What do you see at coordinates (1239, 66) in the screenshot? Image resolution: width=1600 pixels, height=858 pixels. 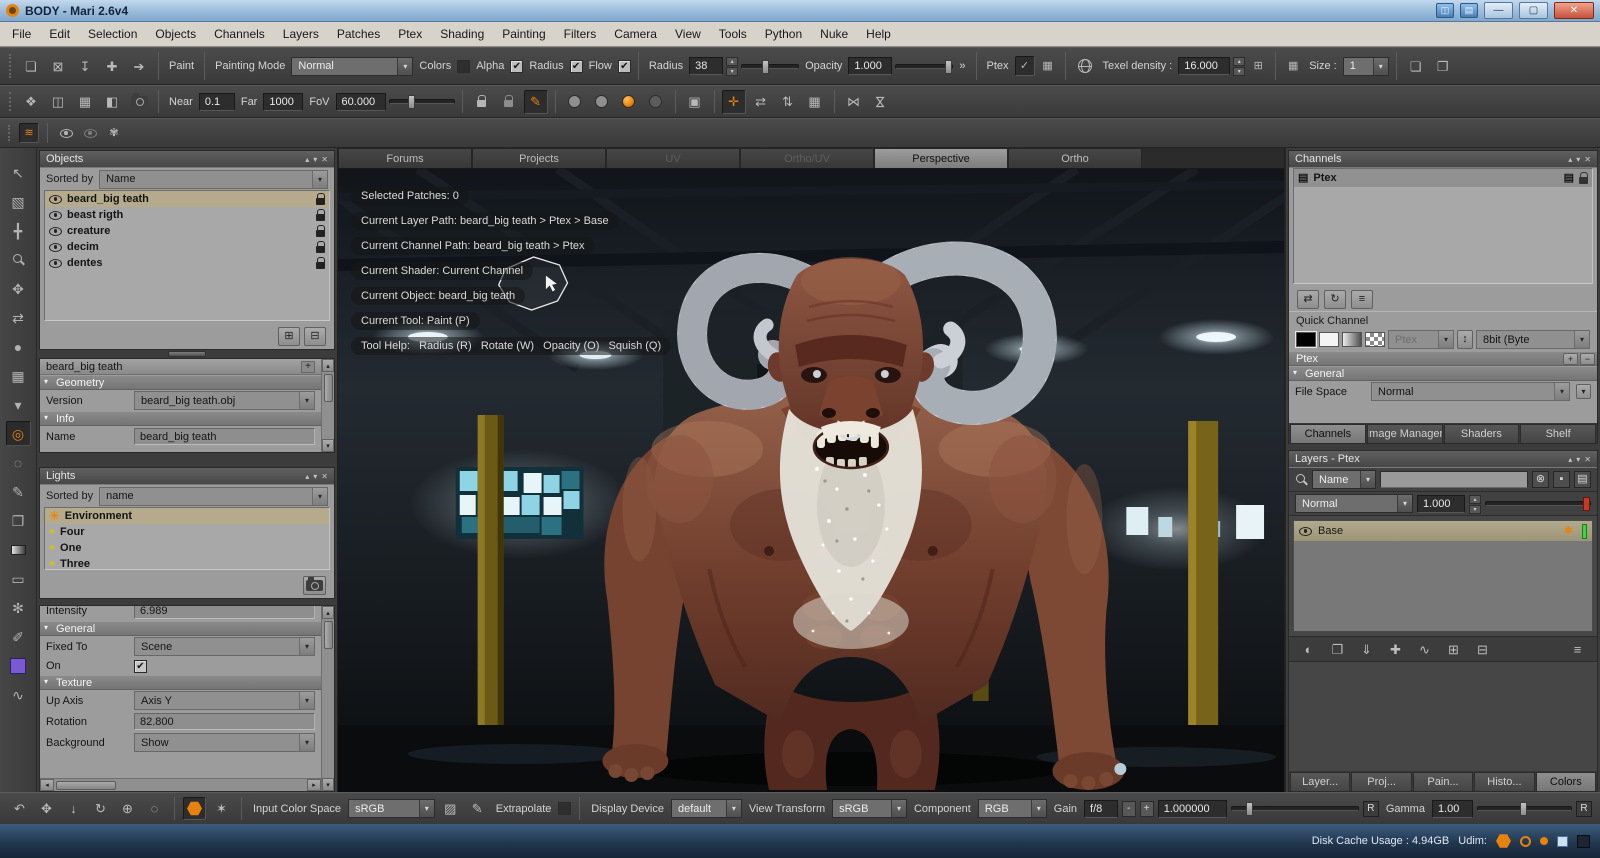 I see `texel-density-stepper: ▴ ▾` at bounding box center [1239, 66].